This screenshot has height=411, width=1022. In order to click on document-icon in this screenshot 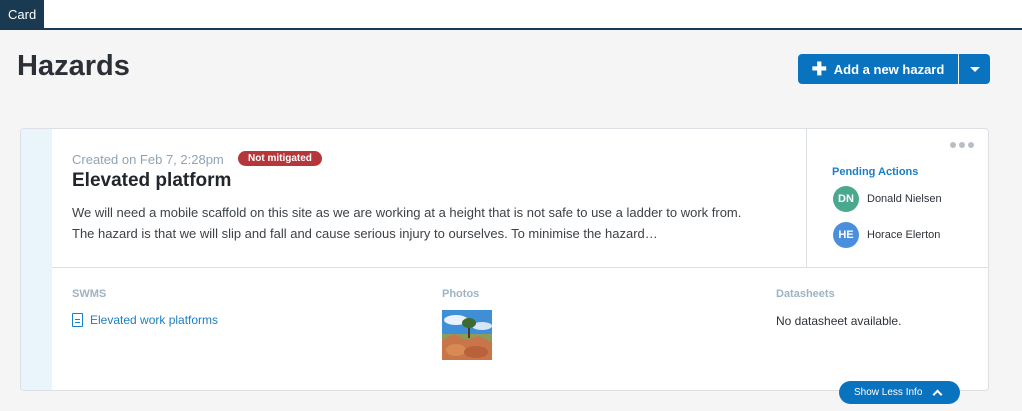, I will do `click(77, 320)`.